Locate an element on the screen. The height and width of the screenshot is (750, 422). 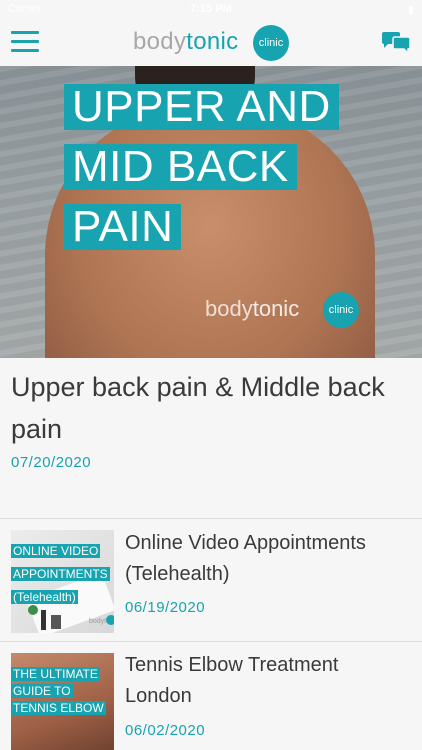
hero-watermark-logo: bodytonic clinic is located at coordinates (282, 310).